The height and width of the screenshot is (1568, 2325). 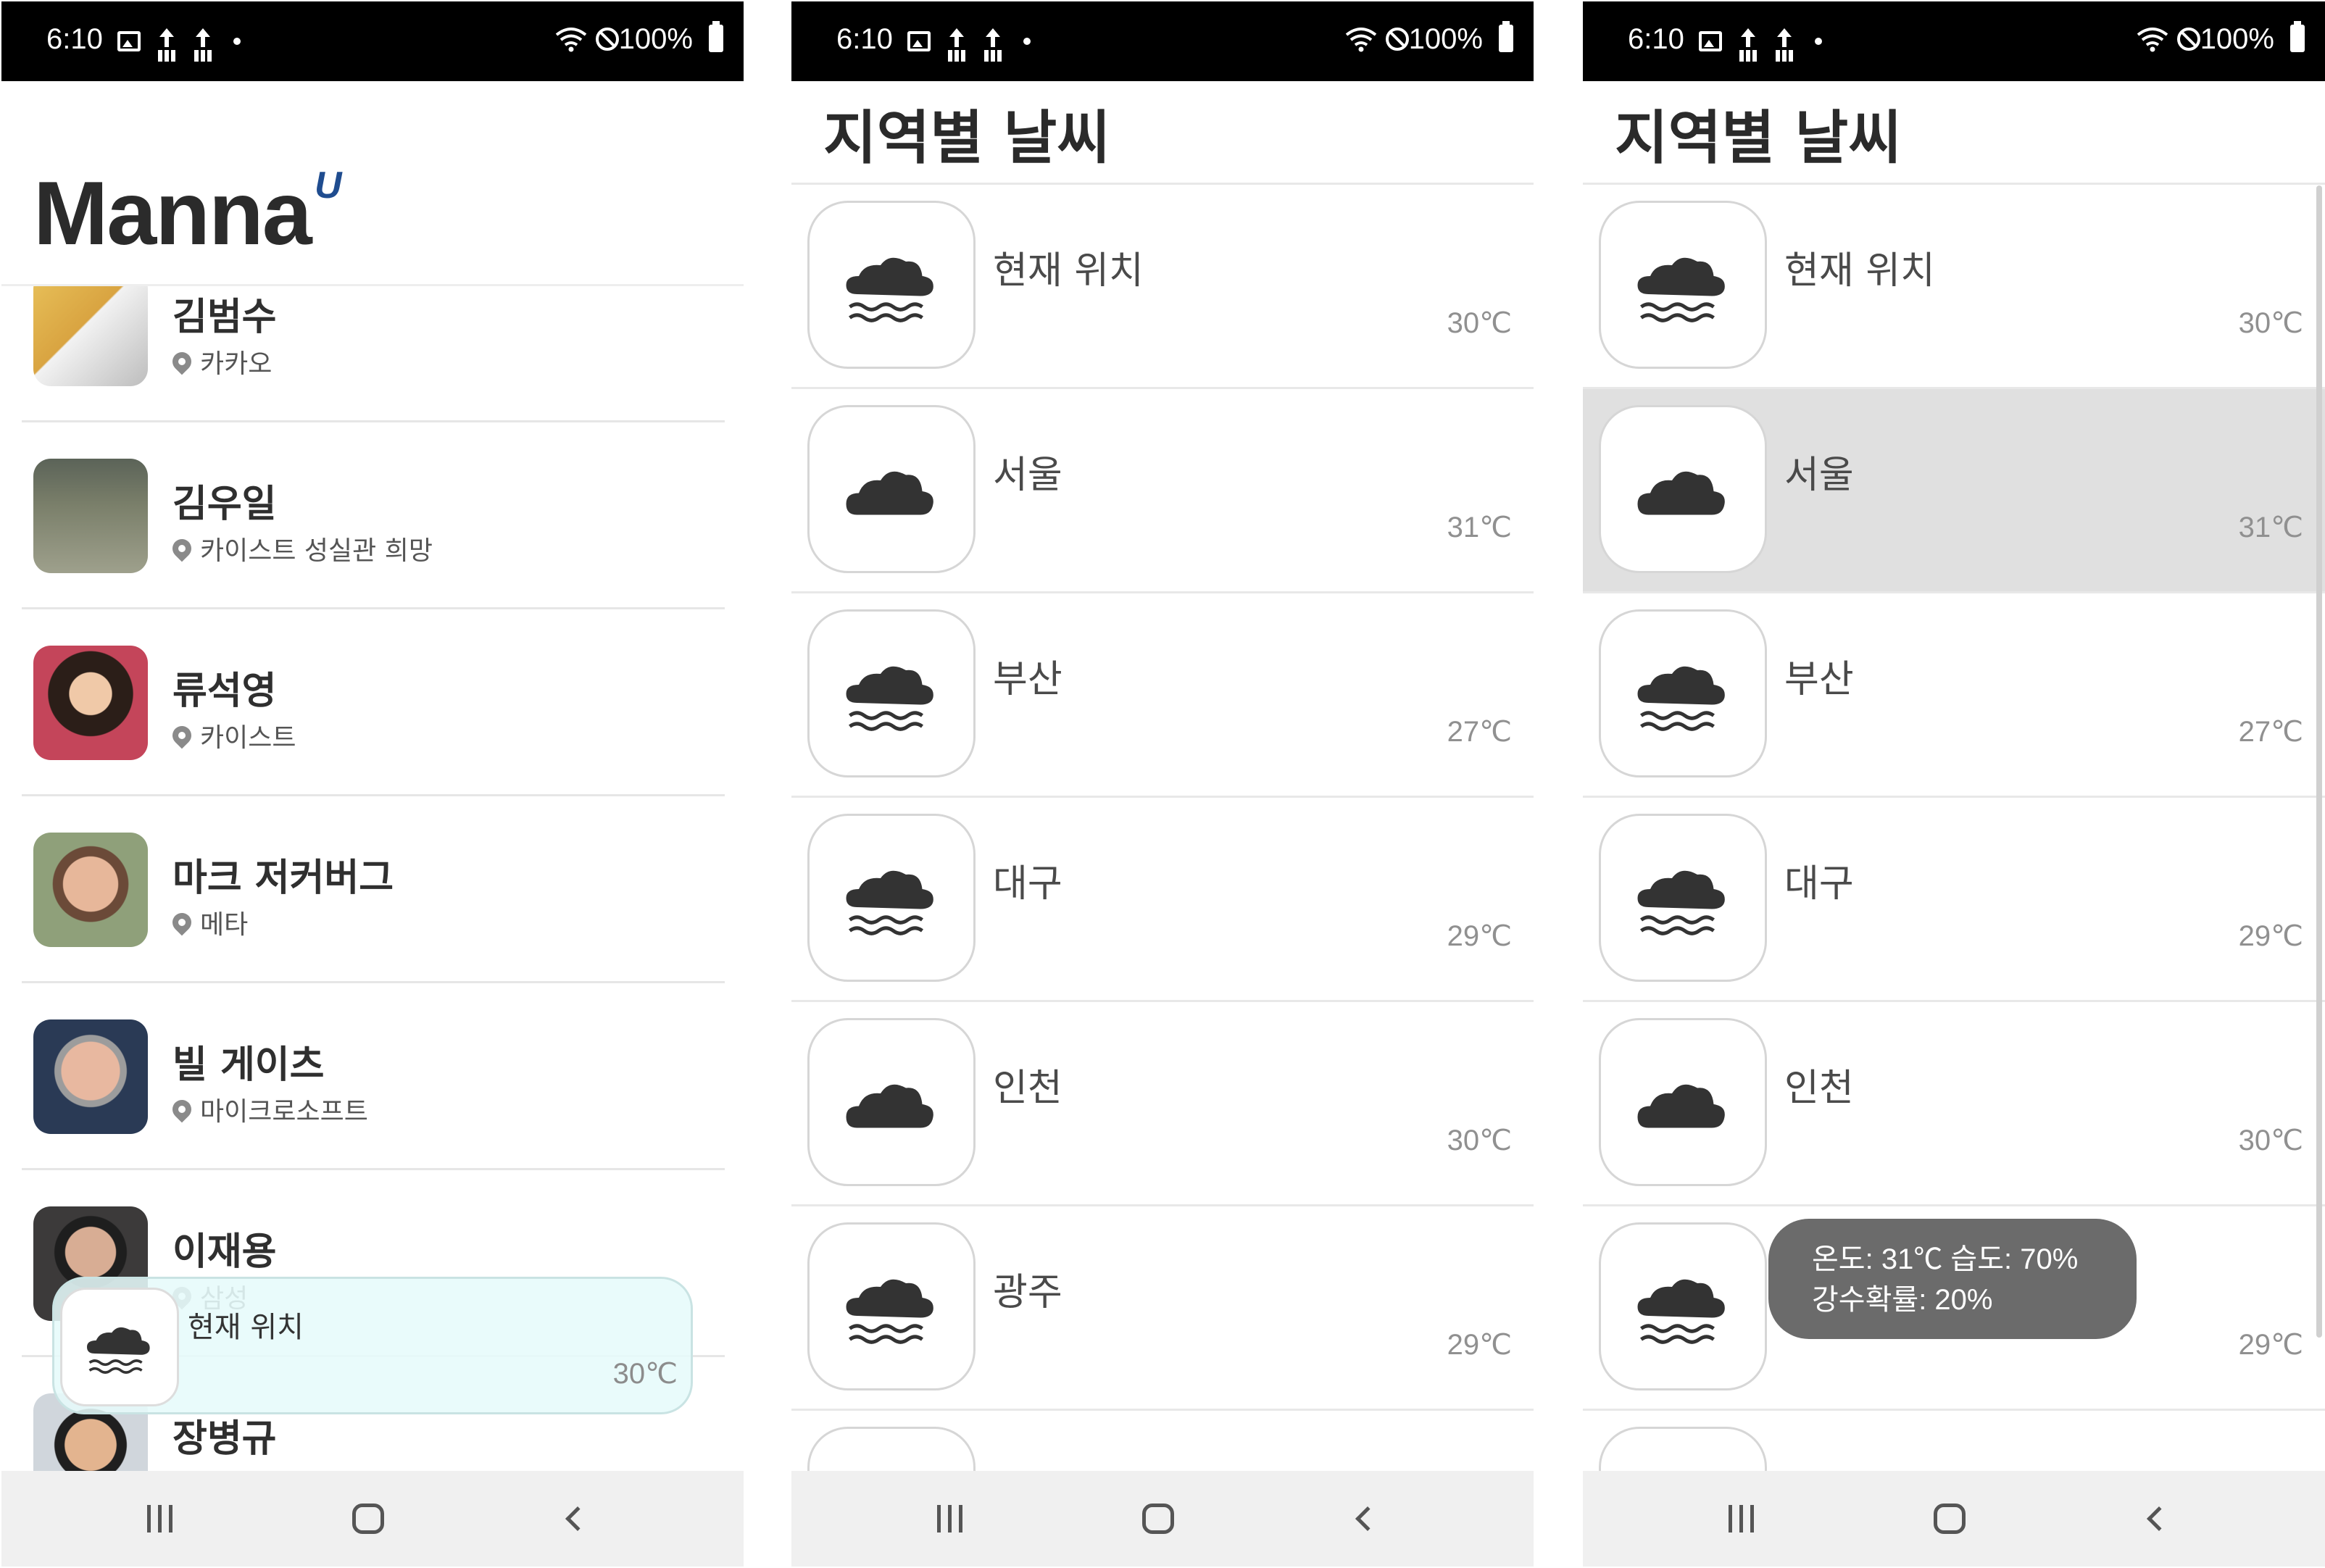 I want to click on contact-row-mark-zuckerberg: 마크 저커버그 메타, so click(x=373, y=889).